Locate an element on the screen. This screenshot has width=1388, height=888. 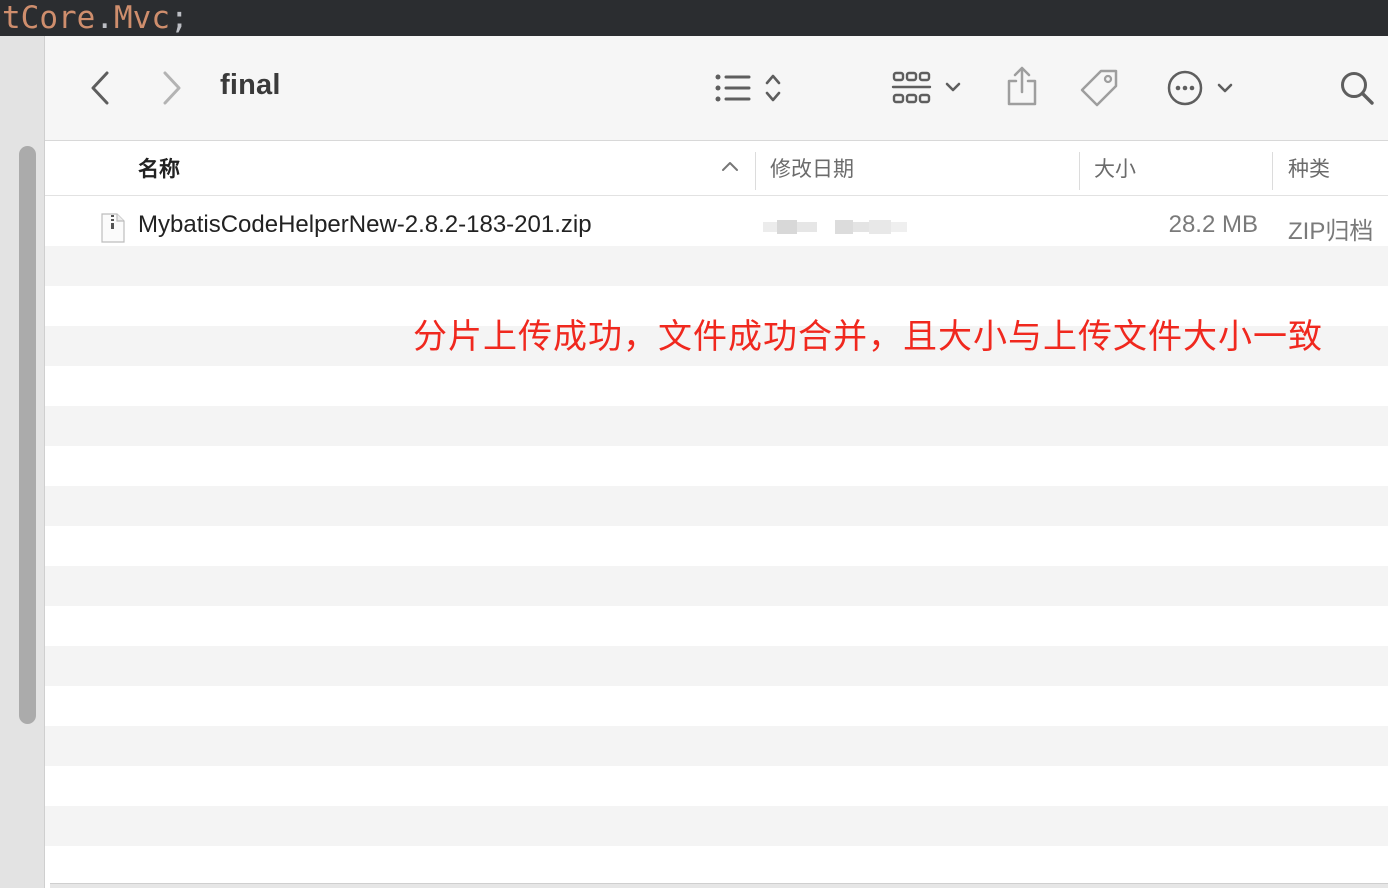
column-header-modified: 修改日期 is located at coordinates (812, 168).